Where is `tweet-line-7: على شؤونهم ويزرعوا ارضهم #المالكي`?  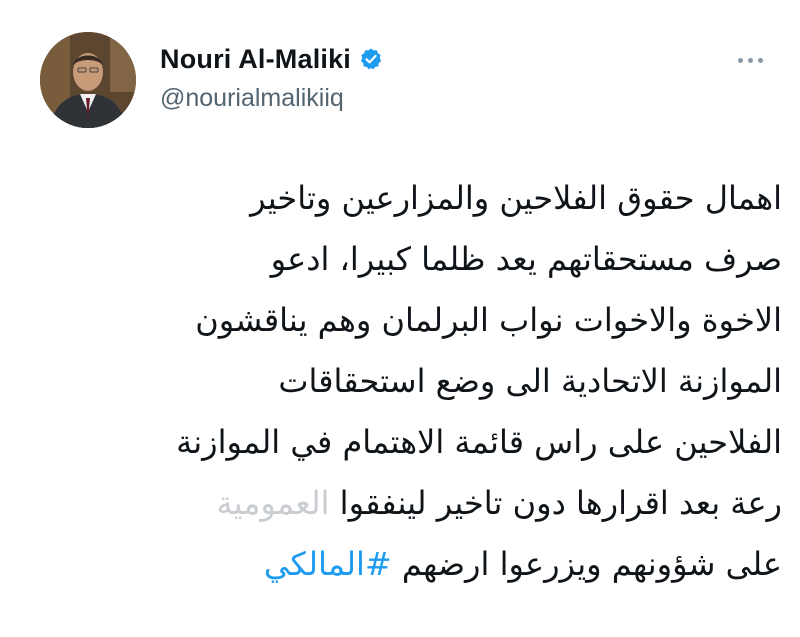 tweet-line-7: على شؤونهم ويزرعوا ارضهم #المالكي is located at coordinates (406, 564).